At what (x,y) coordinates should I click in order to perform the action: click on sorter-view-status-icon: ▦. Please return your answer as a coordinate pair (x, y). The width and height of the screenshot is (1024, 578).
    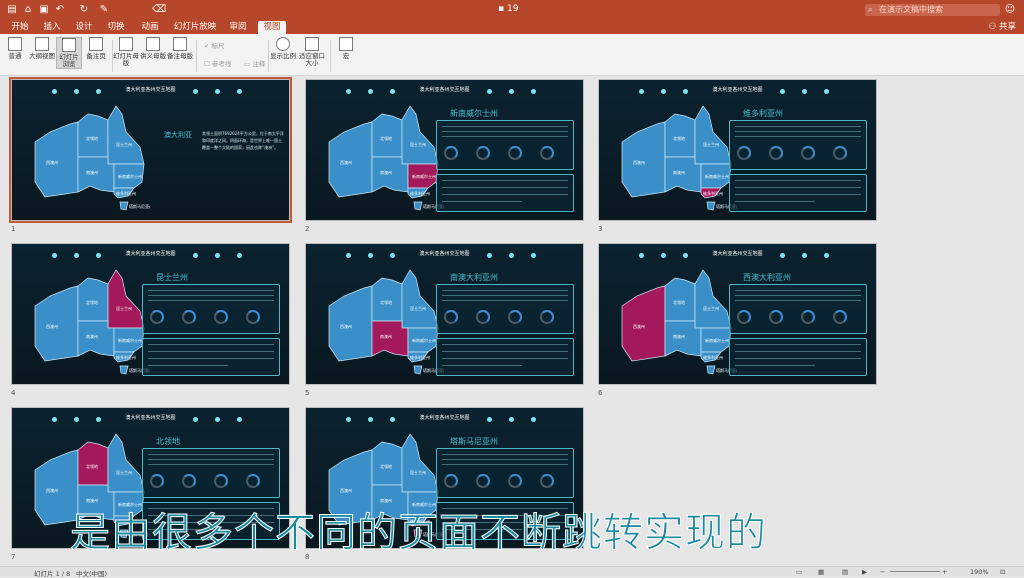
    Looking at the image, I should click on (821, 572).